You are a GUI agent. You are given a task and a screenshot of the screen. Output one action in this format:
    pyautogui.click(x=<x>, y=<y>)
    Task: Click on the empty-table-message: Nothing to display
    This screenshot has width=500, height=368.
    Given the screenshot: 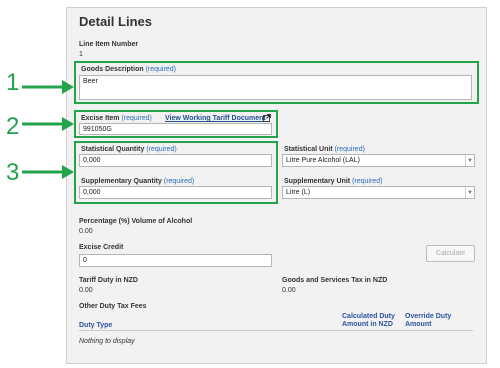 What is the action you would take?
    pyautogui.click(x=107, y=341)
    